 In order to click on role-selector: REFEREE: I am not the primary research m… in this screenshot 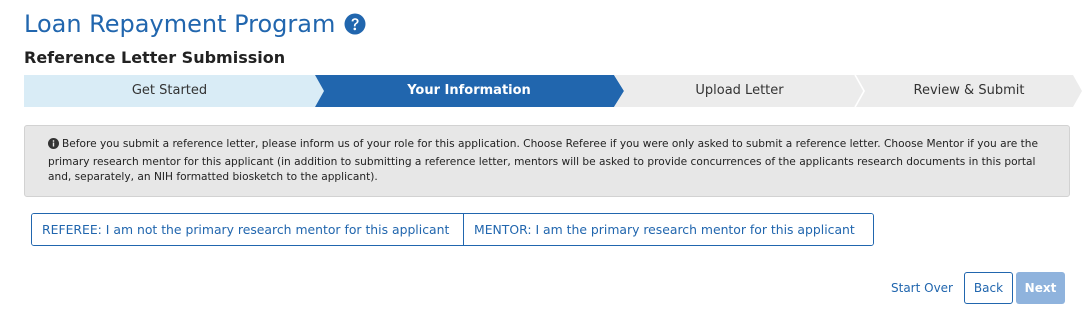, I will do `click(452, 229)`.